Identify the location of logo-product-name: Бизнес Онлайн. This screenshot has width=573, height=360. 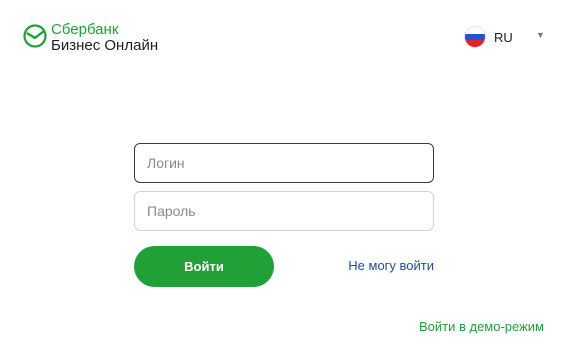
(105, 45).